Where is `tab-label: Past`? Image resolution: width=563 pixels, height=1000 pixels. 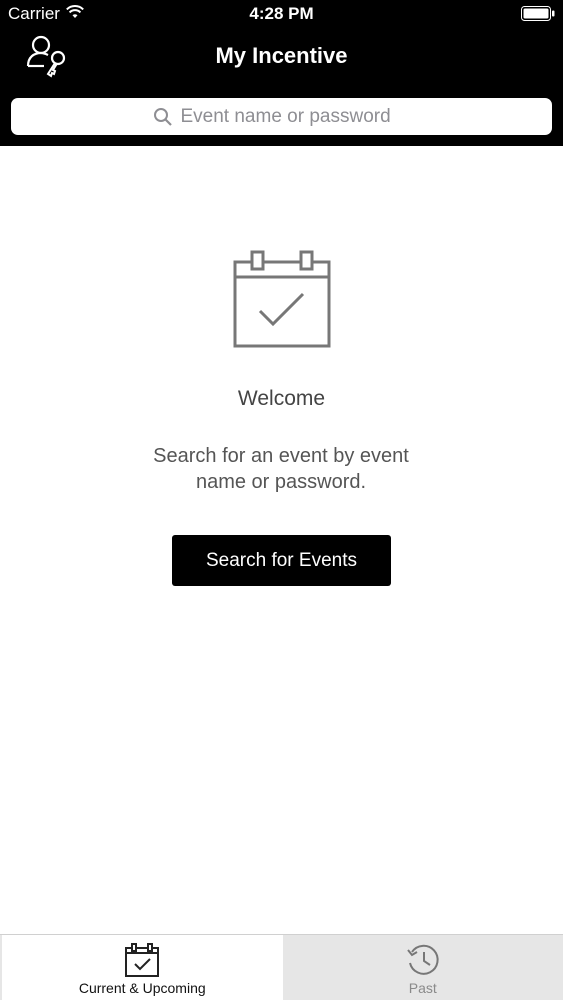
tab-label: Past is located at coordinates (422, 988).